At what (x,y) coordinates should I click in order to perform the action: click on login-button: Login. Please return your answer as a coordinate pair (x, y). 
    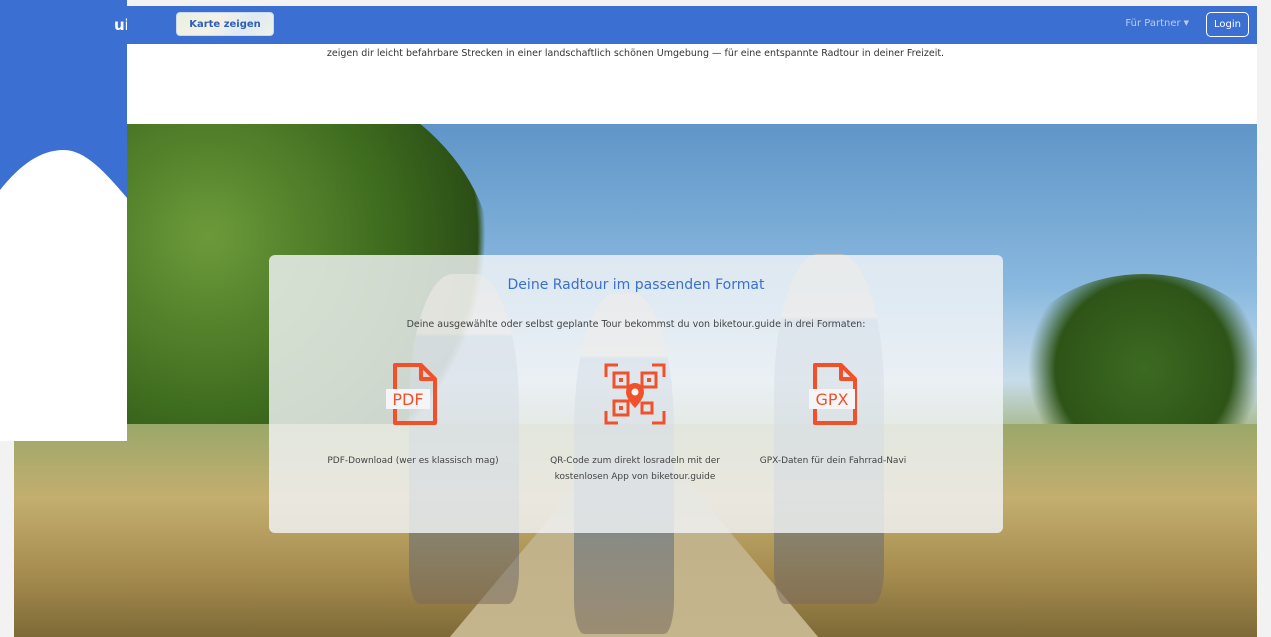
    Looking at the image, I should click on (1227, 24).